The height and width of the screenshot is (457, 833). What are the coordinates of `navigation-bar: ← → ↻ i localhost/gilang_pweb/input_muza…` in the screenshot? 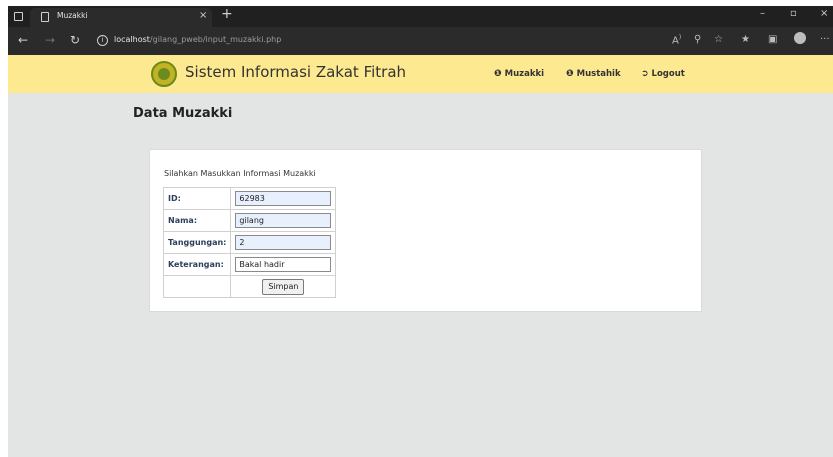 It's located at (420, 41).